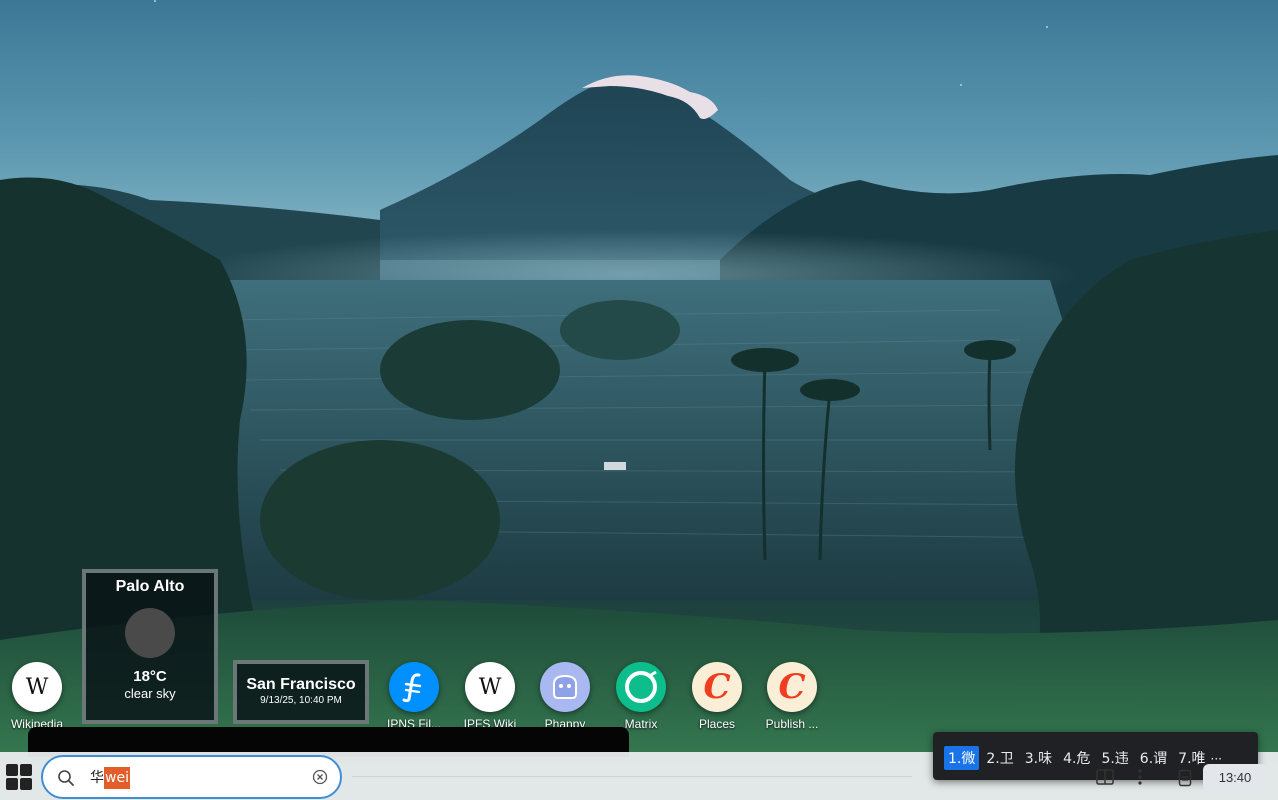 Image resolution: width=1278 pixels, height=800 pixels. Describe the element at coordinates (97, 778) in the screenshot. I see `search-committed-text: 华` at that location.